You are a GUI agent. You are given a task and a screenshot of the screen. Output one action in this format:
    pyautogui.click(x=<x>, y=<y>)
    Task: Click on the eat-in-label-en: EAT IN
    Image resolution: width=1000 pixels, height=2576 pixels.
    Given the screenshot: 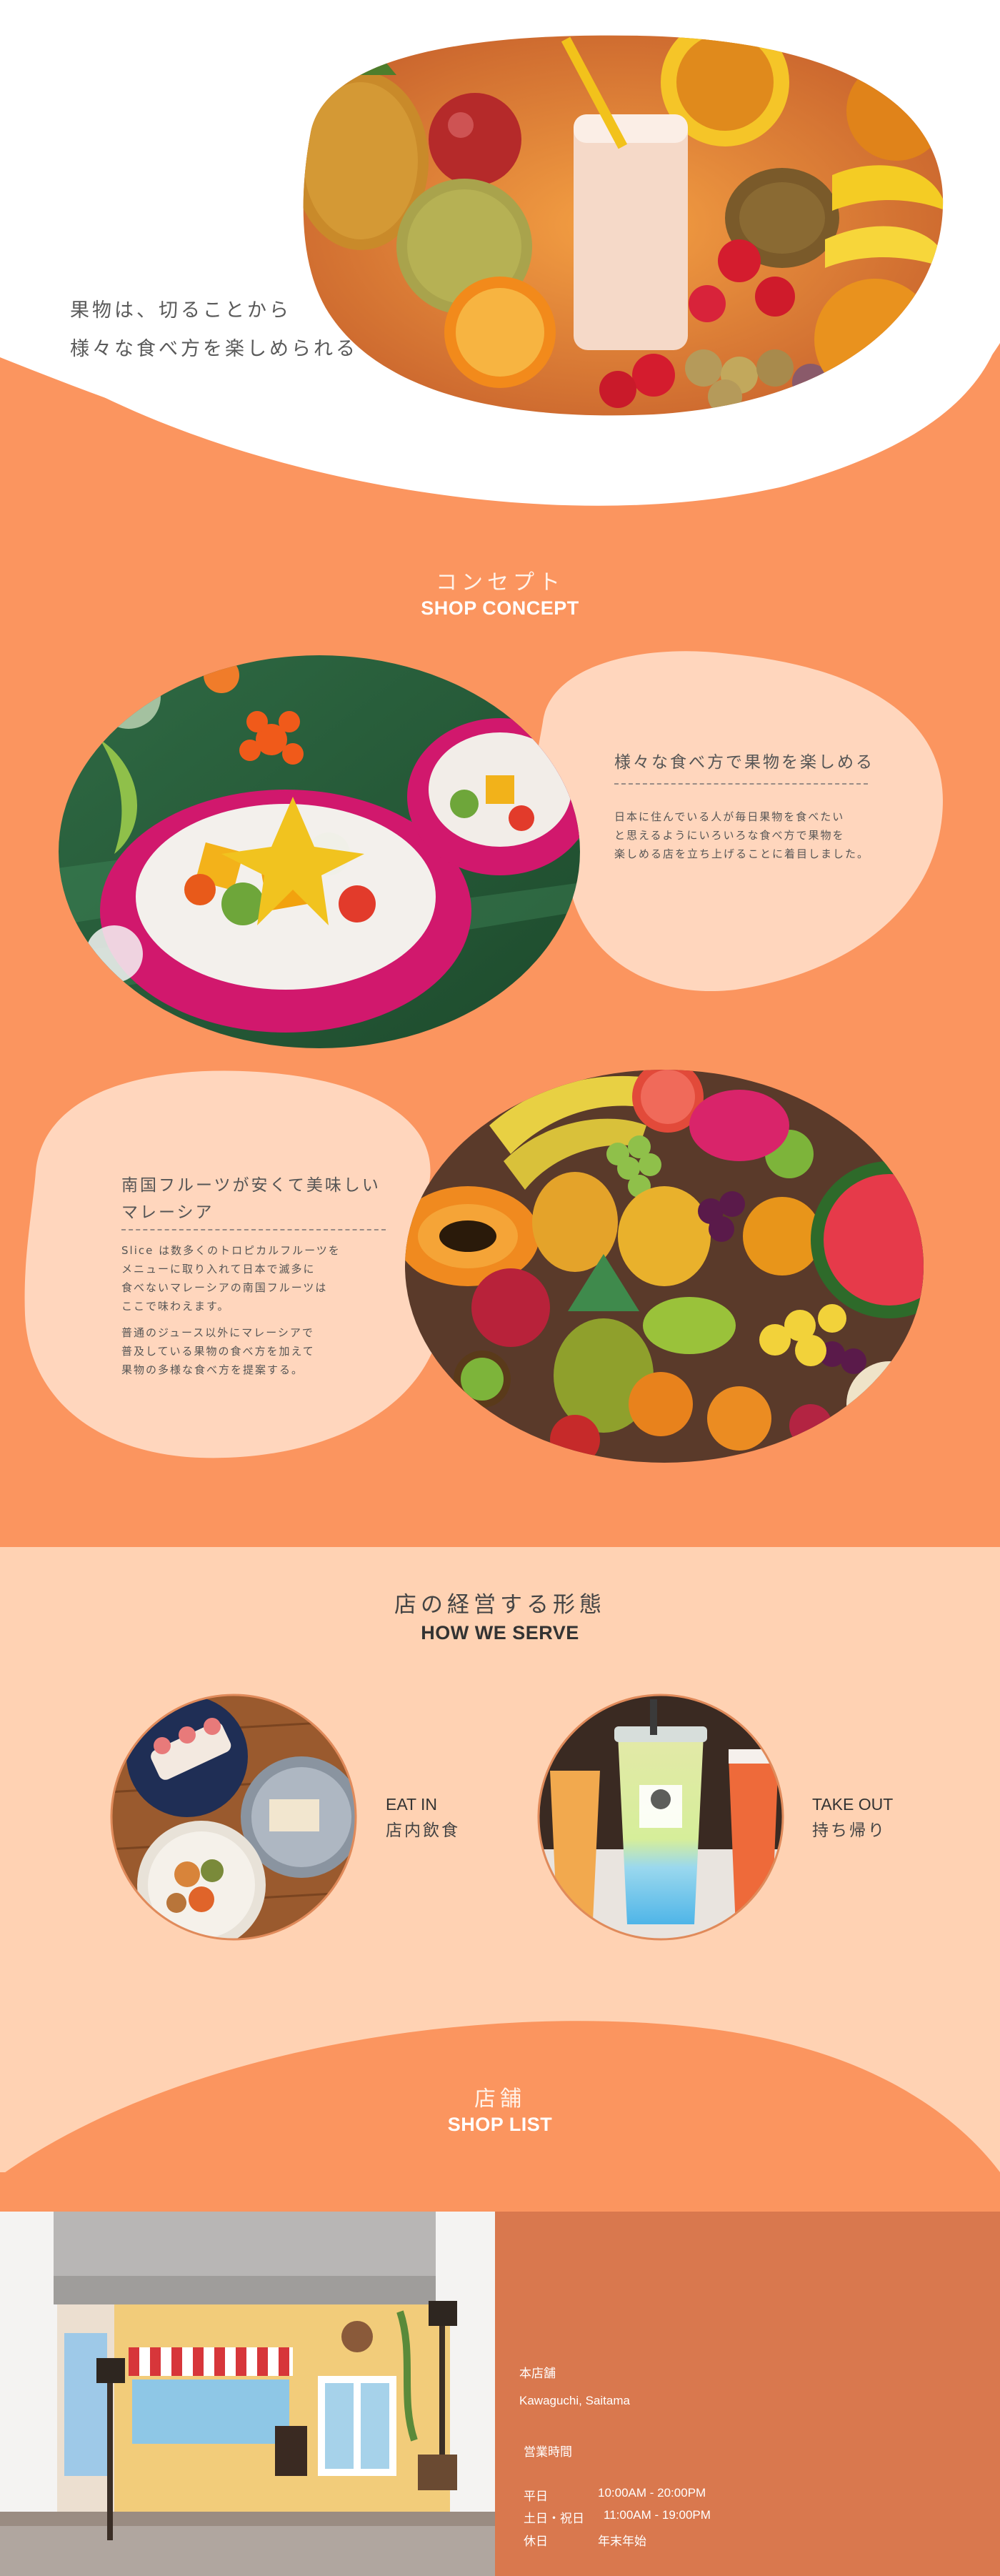 What is the action you would take?
    pyautogui.click(x=411, y=1804)
    